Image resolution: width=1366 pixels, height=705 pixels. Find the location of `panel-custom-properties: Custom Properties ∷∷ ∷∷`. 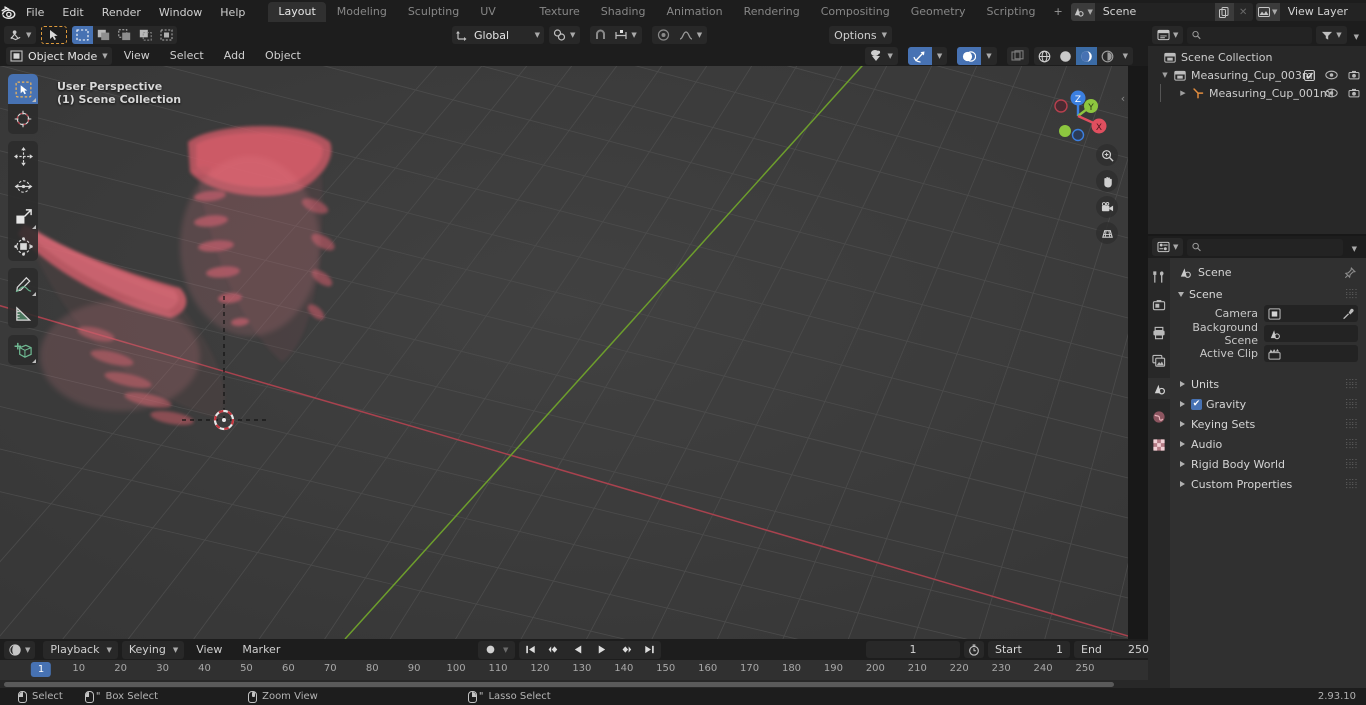

panel-custom-properties: Custom Properties ∷∷ ∷∷ is located at coordinates (1268, 484).